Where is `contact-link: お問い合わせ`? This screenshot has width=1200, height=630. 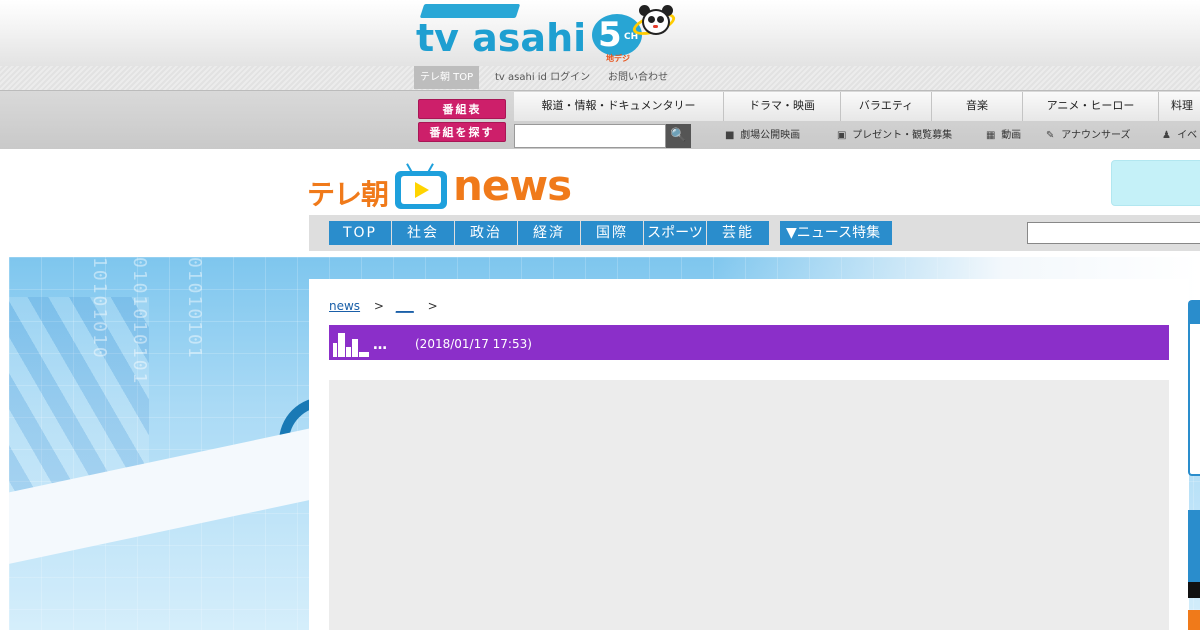
contact-link: お問い合わせ is located at coordinates (638, 77).